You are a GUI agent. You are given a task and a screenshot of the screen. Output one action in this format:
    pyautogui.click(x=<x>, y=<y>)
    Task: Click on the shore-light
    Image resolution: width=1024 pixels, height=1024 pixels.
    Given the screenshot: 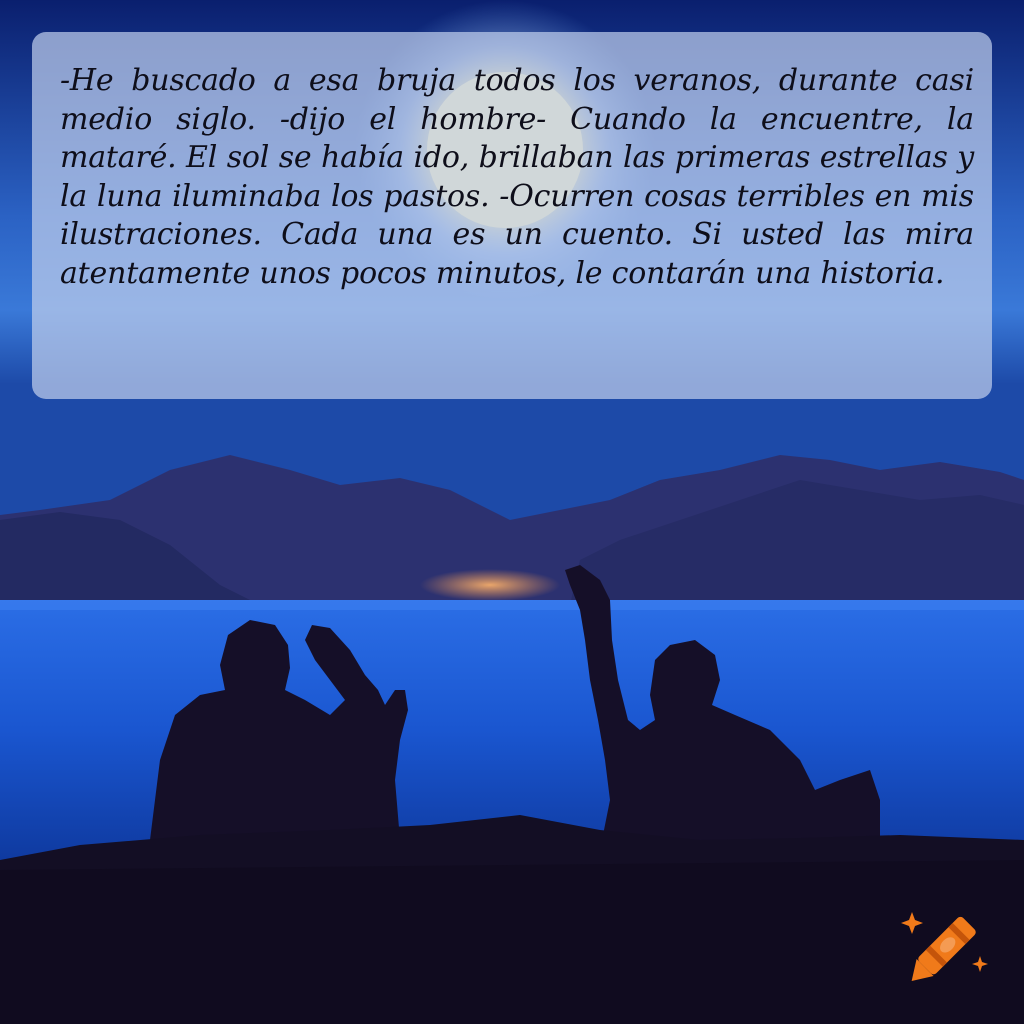 What is the action you would take?
    pyautogui.click(x=490, y=585)
    